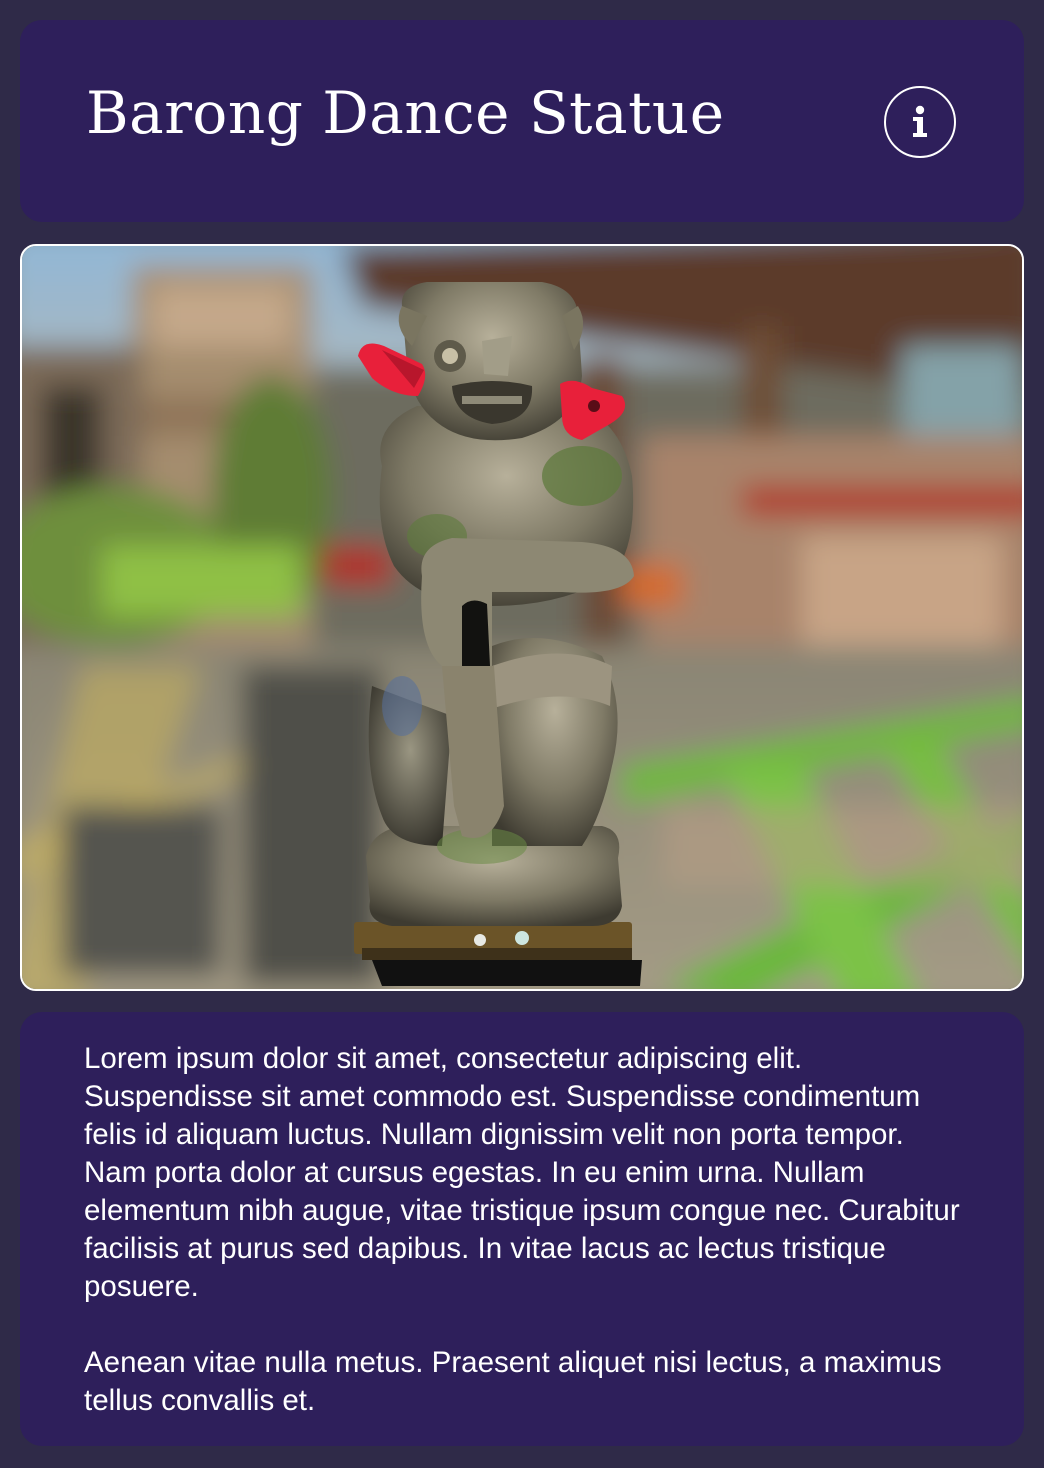 This screenshot has width=1044, height=1468. I want to click on header-card: Barong Dance Statue, so click(522, 121).